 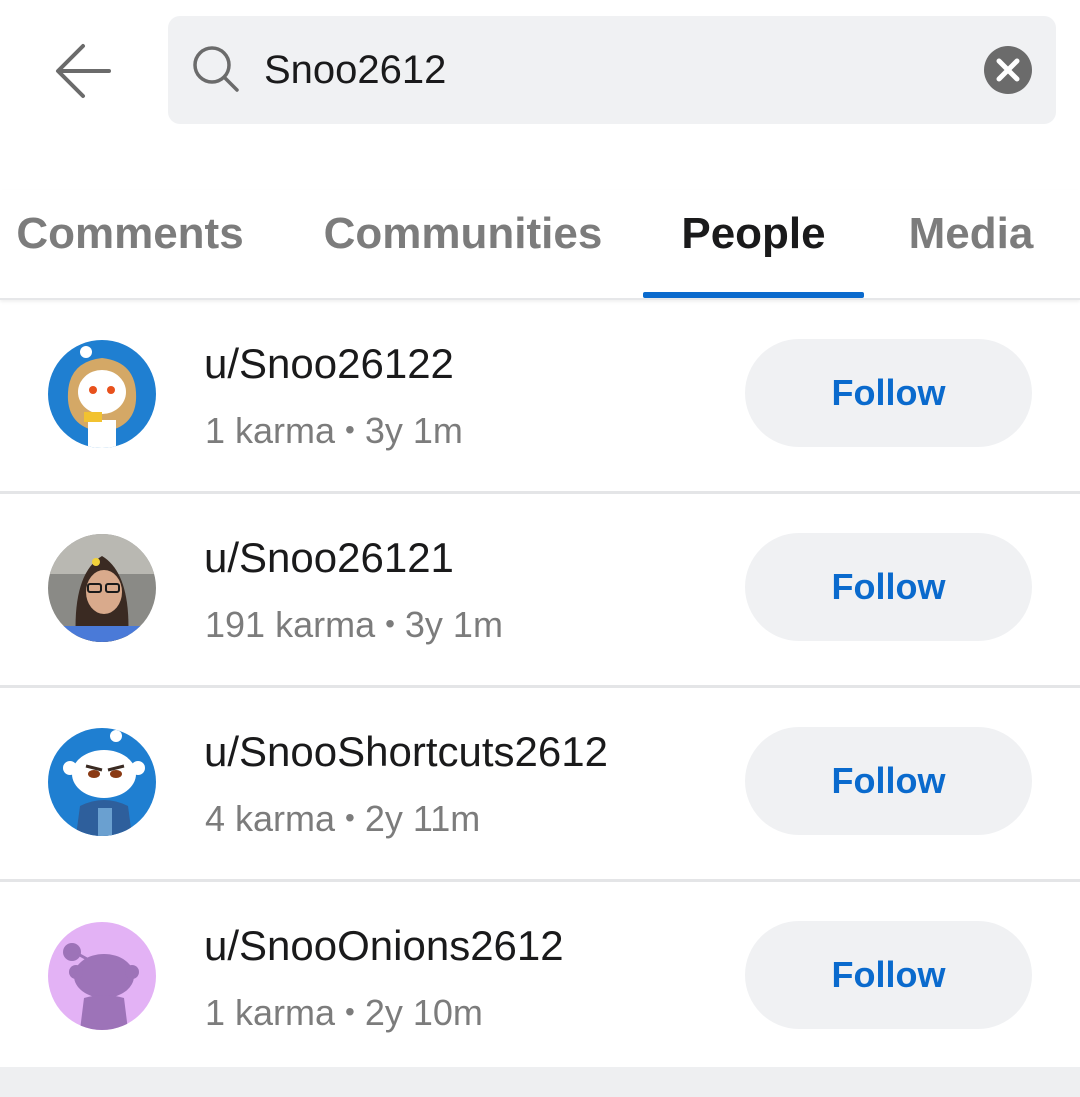 What do you see at coordinates (342, 819) in the screenshot?
I see `user-meta: 4 karma • 2y 11m` at bounding box center [342, 819].